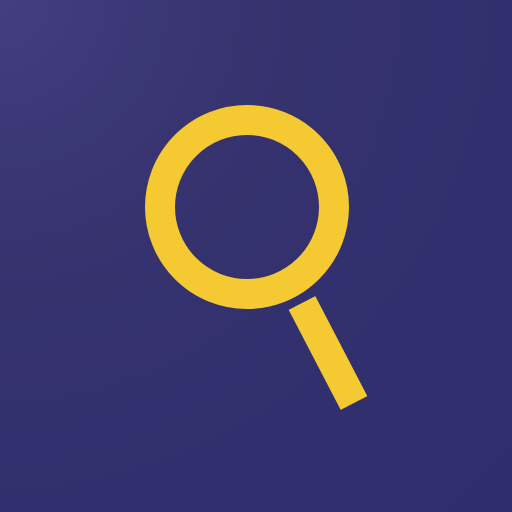  What do you see at coordinates (328, 353) in the screenshot?
I see `magnifier-handle` at bounding box center [328, 353].